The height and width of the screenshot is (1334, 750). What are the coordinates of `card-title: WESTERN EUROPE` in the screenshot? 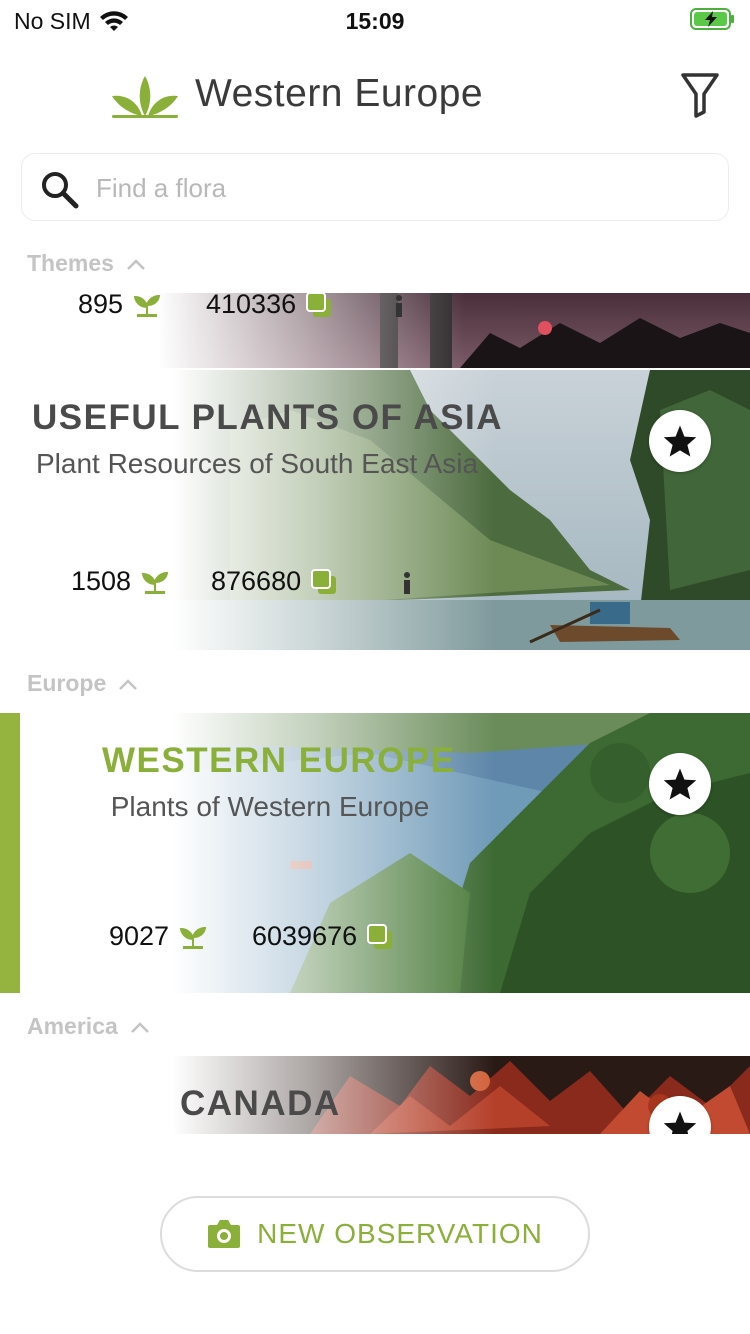 It's located at (279, 760).